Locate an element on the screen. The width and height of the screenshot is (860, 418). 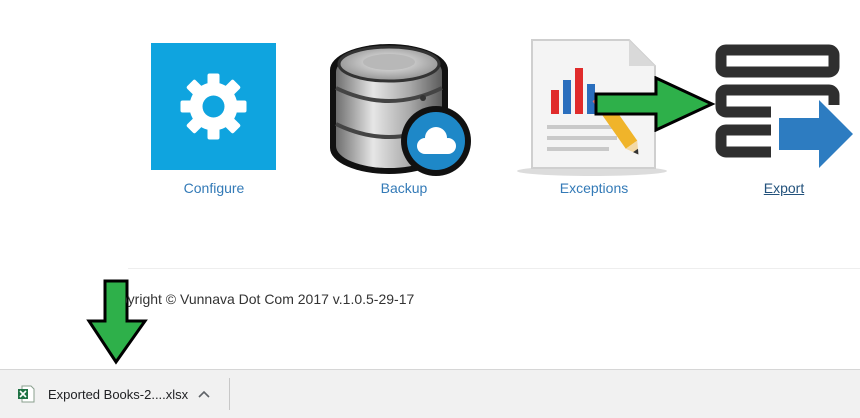
configure-link: Configure is located at coordinates (214, 188).